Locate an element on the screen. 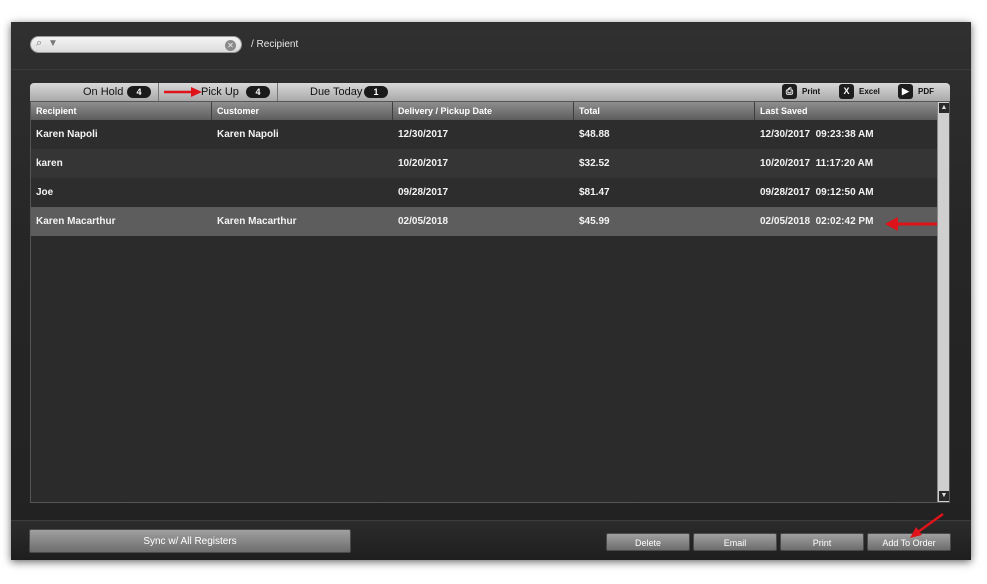 This screenshot has width=987, height=584. cell-last-saved: 09/28/2017 09:12:50 AM is located at coordinates (817, 192).